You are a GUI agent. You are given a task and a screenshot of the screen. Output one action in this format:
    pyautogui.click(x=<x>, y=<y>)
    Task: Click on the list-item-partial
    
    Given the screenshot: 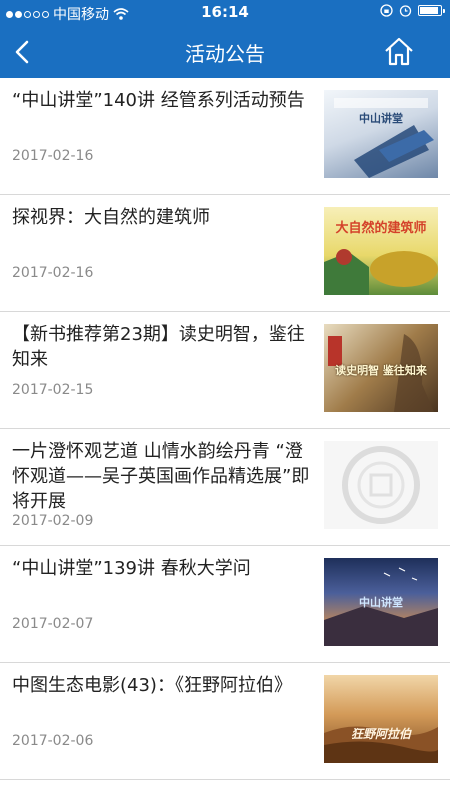 What is the action you would take?
    pyautogui.click(x=225, y=790)
    